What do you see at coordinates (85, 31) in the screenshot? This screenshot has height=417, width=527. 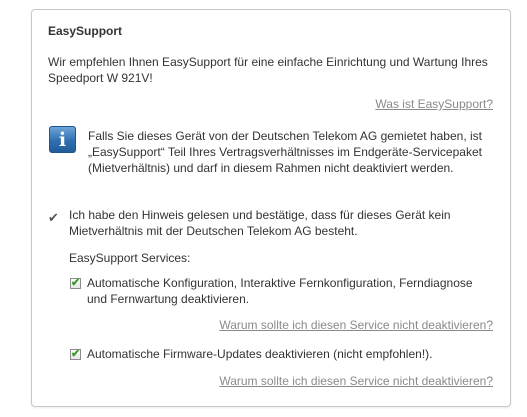 I see `panel-title: EasySupport` at bounding box center [85, 31].